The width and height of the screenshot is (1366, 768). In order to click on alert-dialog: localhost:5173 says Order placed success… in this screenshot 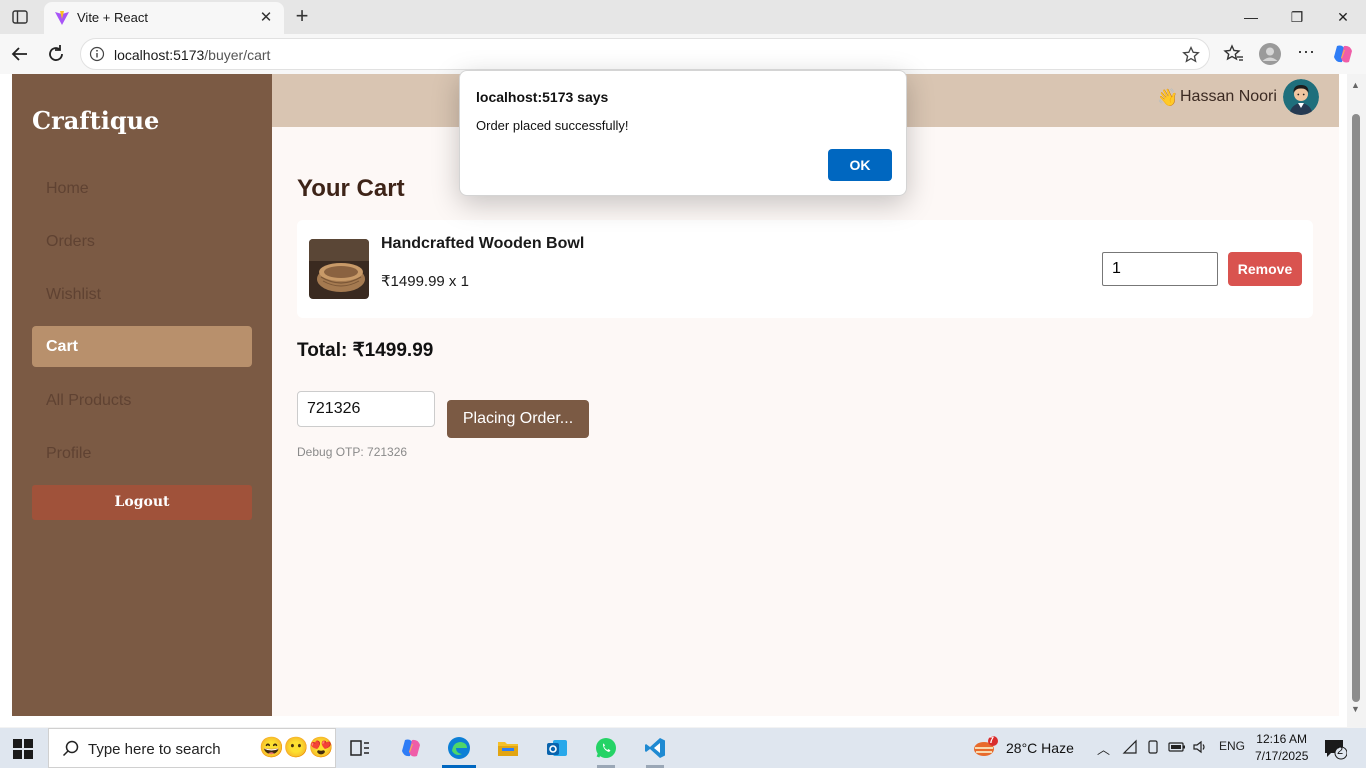, I will do `click(683, 133)`.